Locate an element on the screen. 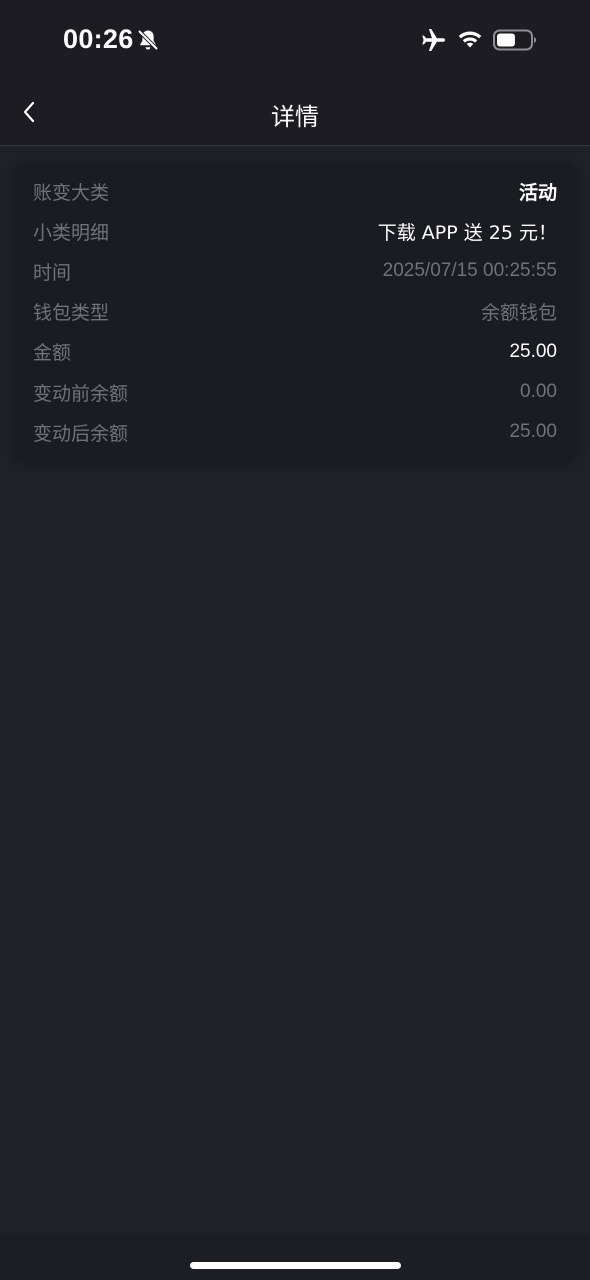 The height and width of the screenshot is (1280, 590). detail-row-subcategory: 小类明细 下载 APP 送 25 元！ is located at coordinates (295, 231).